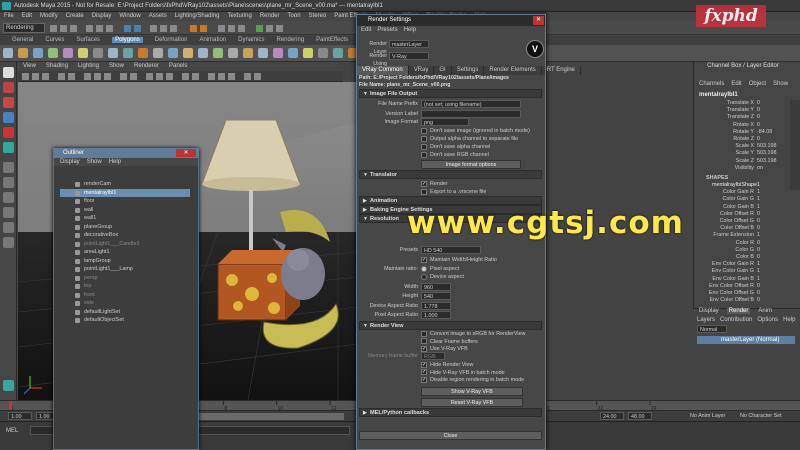 Image resolution: width=800 pixels, height=450 pixels. Describe the element at coordinates (744, 132) in the screenshot. I see `channel-attribute: Rotate Y -84.08` at that location.